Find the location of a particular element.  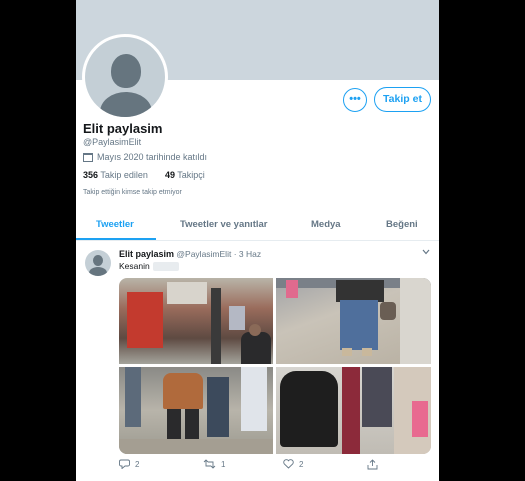

avatar-body-shape is located at coordinates (126, 104).